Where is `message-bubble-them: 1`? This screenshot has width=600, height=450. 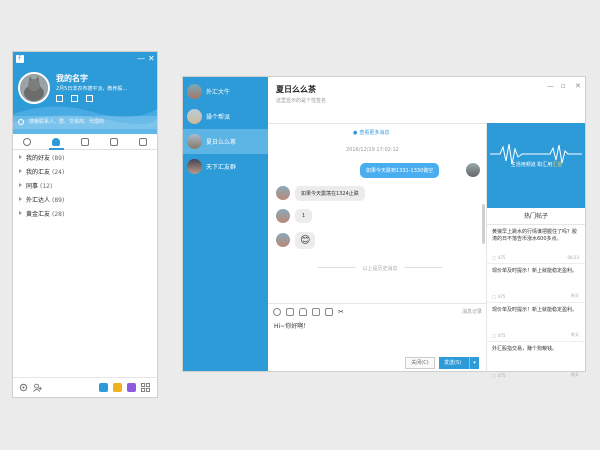 message-bubble-them: 1 is located at coordinates (304, 216).